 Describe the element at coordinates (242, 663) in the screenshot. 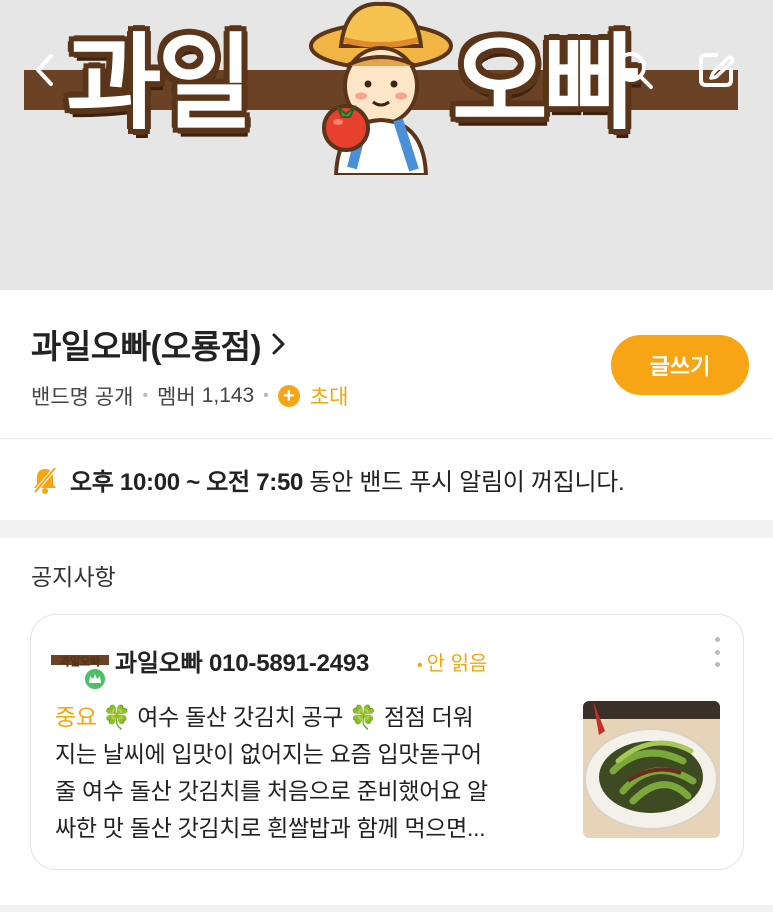

I see `notice-author: 과일오빠 010-5891-2493` at that location.